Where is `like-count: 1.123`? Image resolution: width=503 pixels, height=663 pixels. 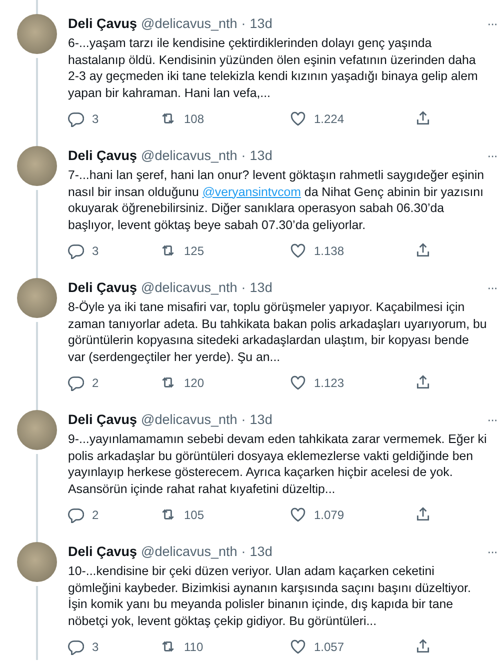 like-count: 1.123 is located at coordinates (329, 383).